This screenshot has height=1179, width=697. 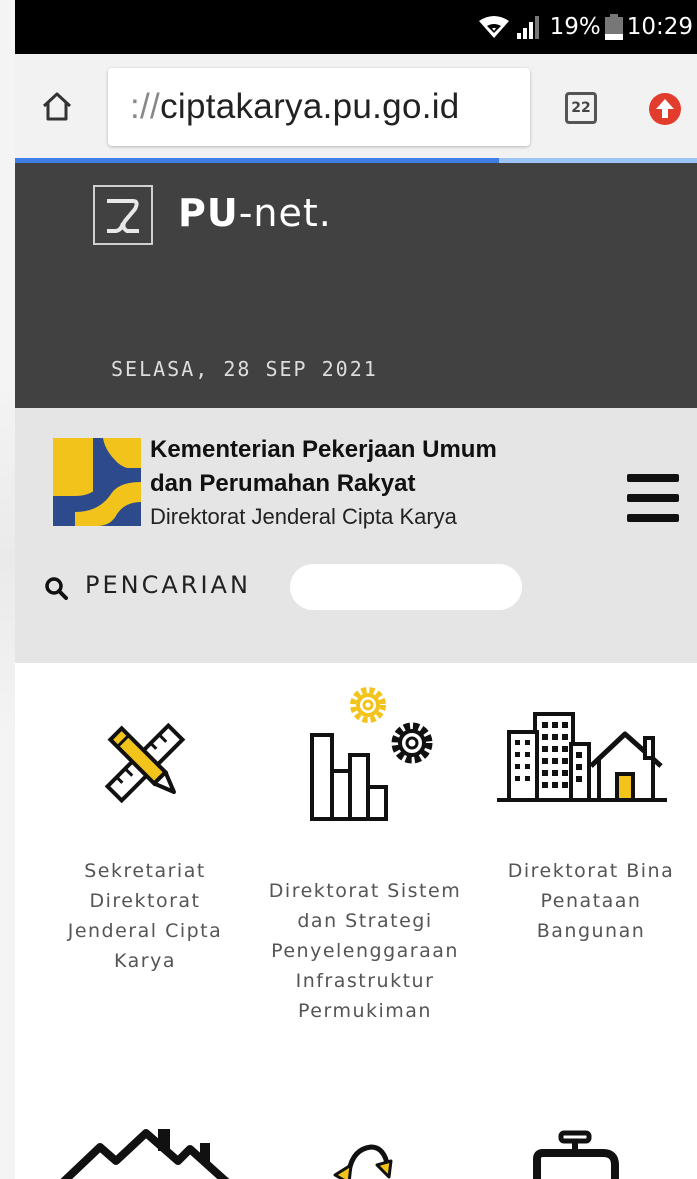 What do you see at coordinates (123, 215) in the screenshot?
I see `punet-logo-icon` at bounding box center [123, 215].